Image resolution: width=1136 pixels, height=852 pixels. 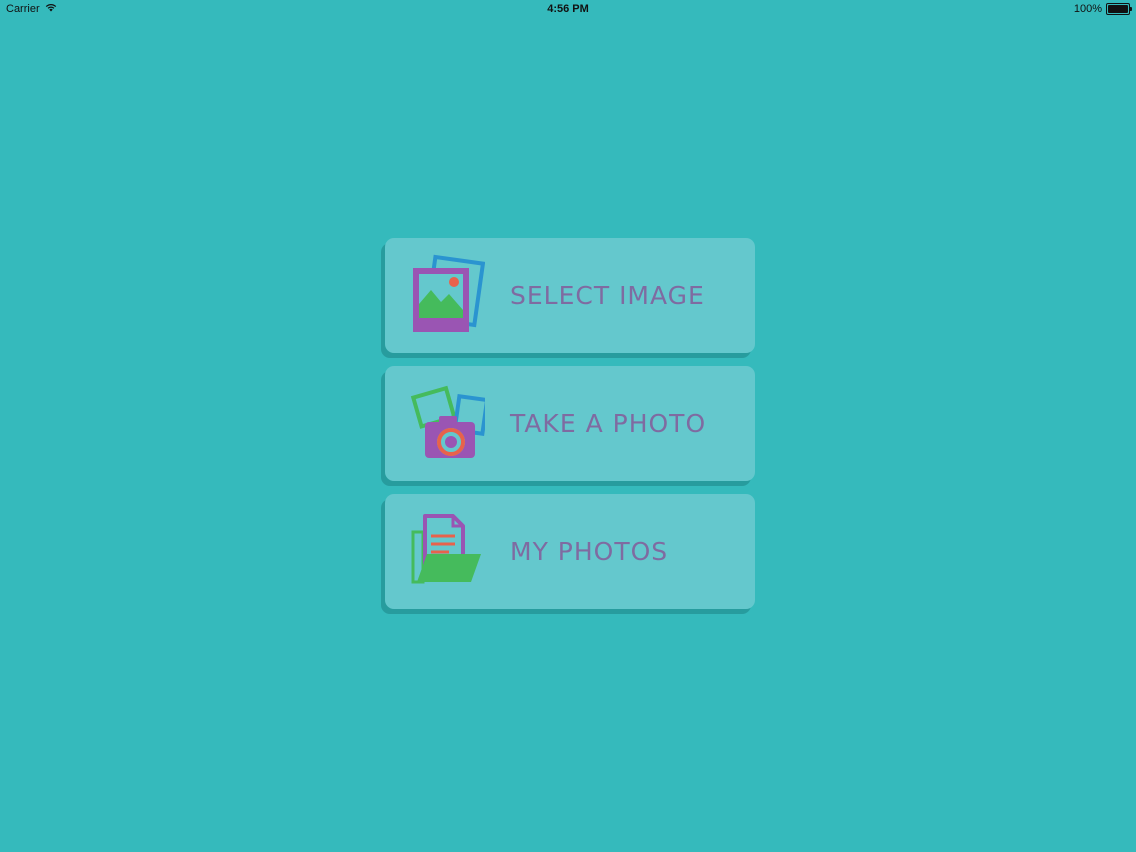 I want to click on take-photo-button: TAKE A PHOTO, so click(x=570, y=423).